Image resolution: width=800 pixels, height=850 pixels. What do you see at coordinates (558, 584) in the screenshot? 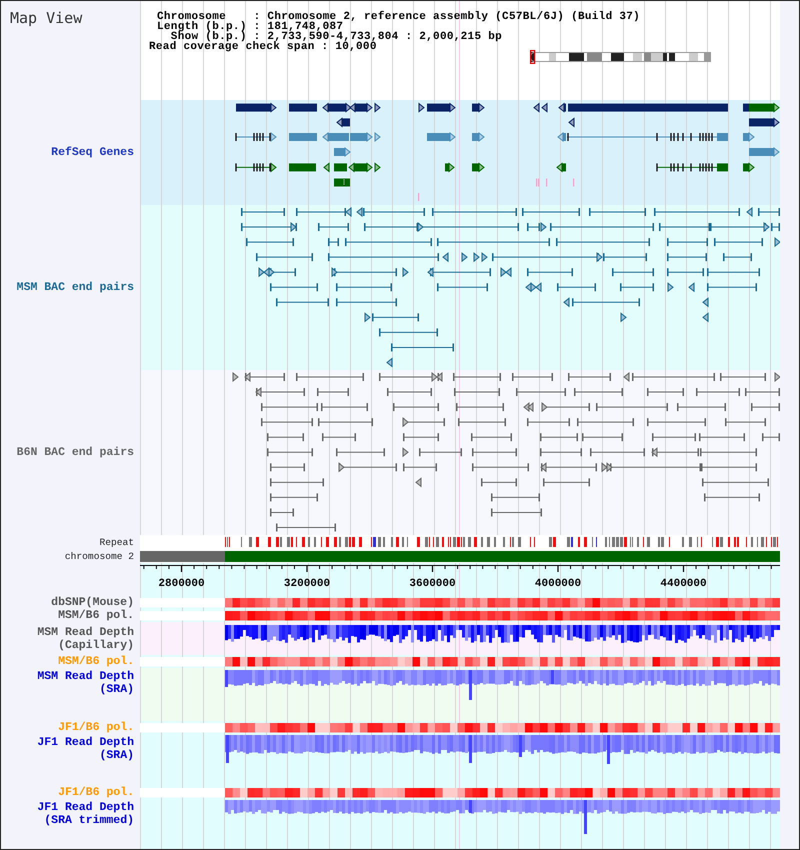
I see `tick-label: 4000000` at bounding box center [558, 584].